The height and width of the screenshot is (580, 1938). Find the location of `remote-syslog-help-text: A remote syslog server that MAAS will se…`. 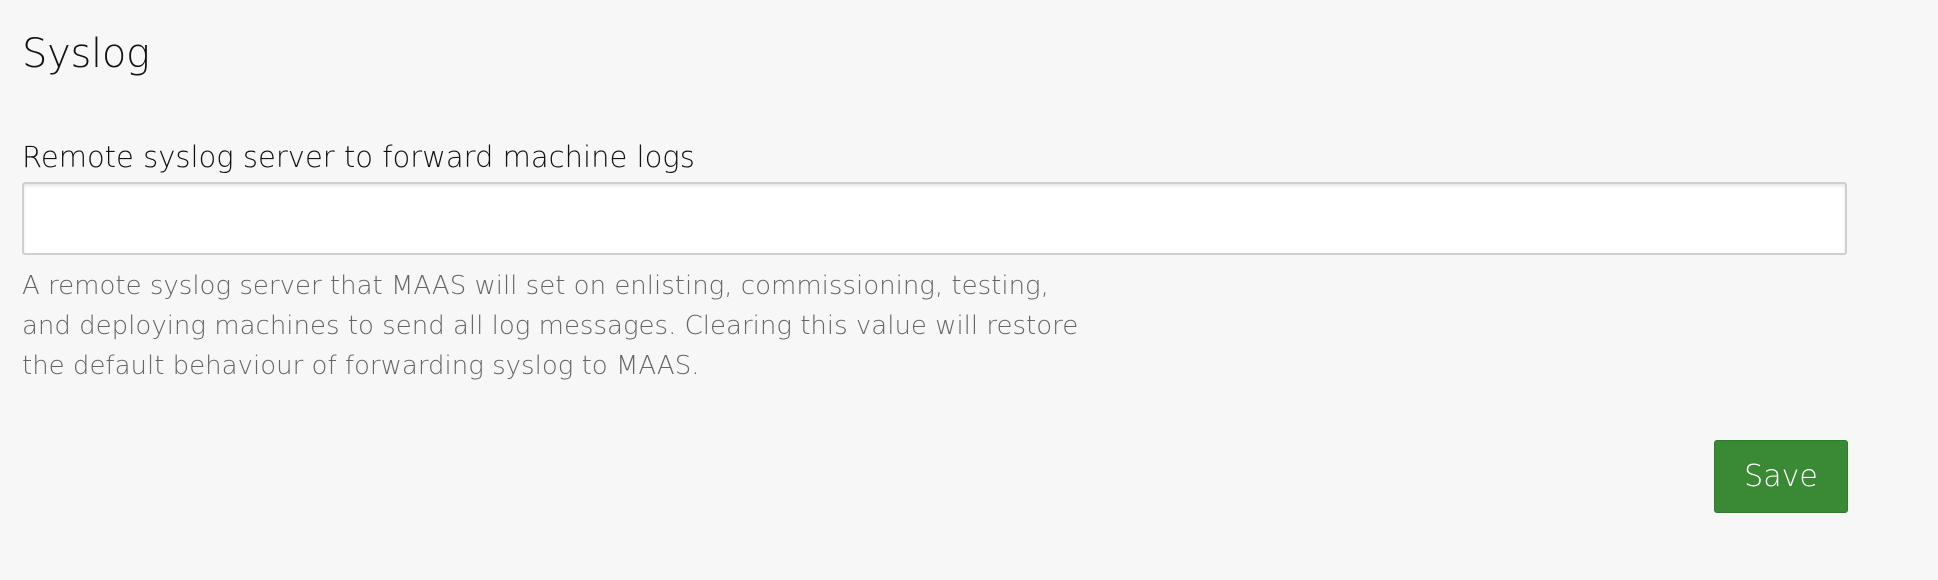

remote-syslog-help-text: A remote syslog server that MAAS will se… is located at coordinates (550, 326).